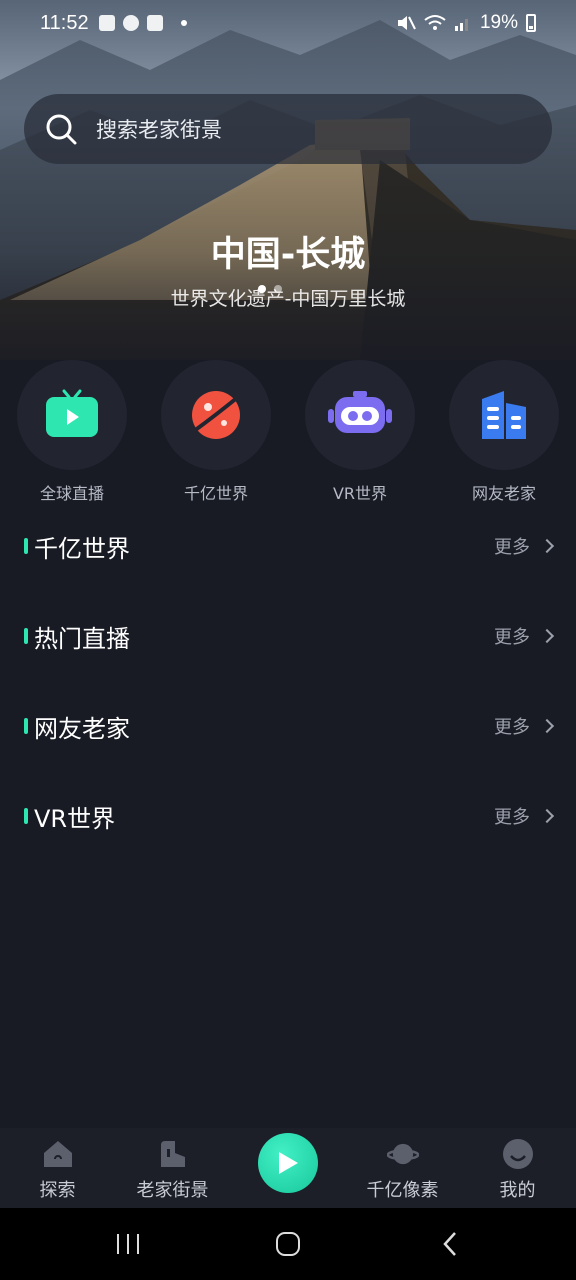 The height and width of the screenshot is (1280, 576). What do you see at coordinates (406, 23) in the screenshot?
I see `mute-icon` at bounding box center [406, 23].